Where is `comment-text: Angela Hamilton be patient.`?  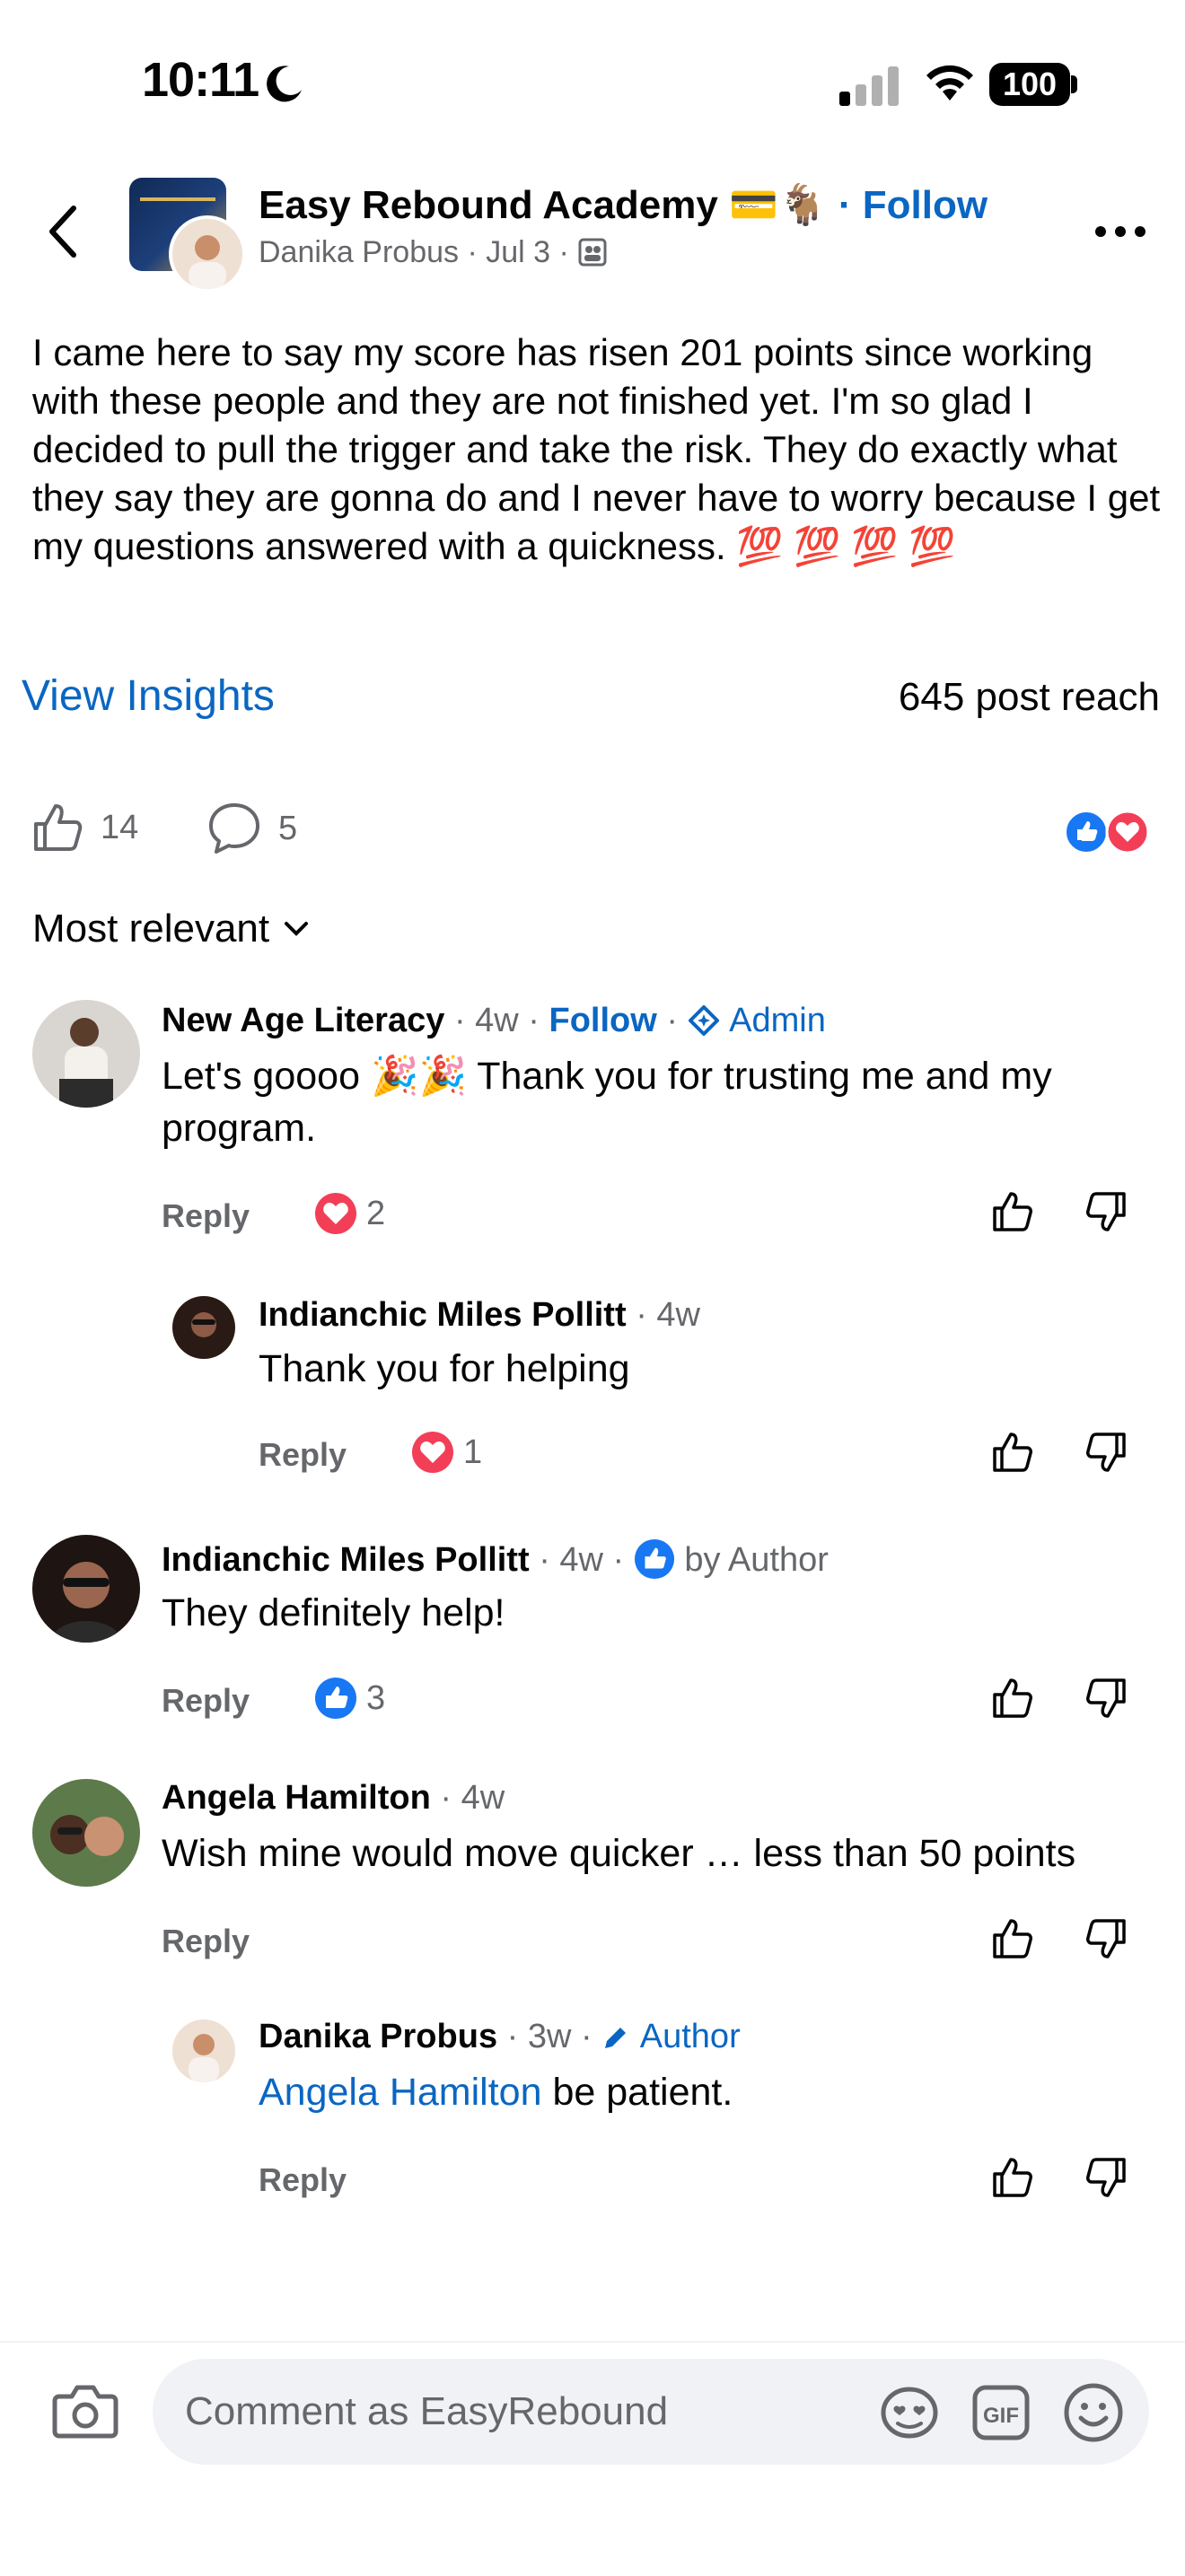
comment-text: Angela Hamilton be patient. is located at coordinates (707, 2092).